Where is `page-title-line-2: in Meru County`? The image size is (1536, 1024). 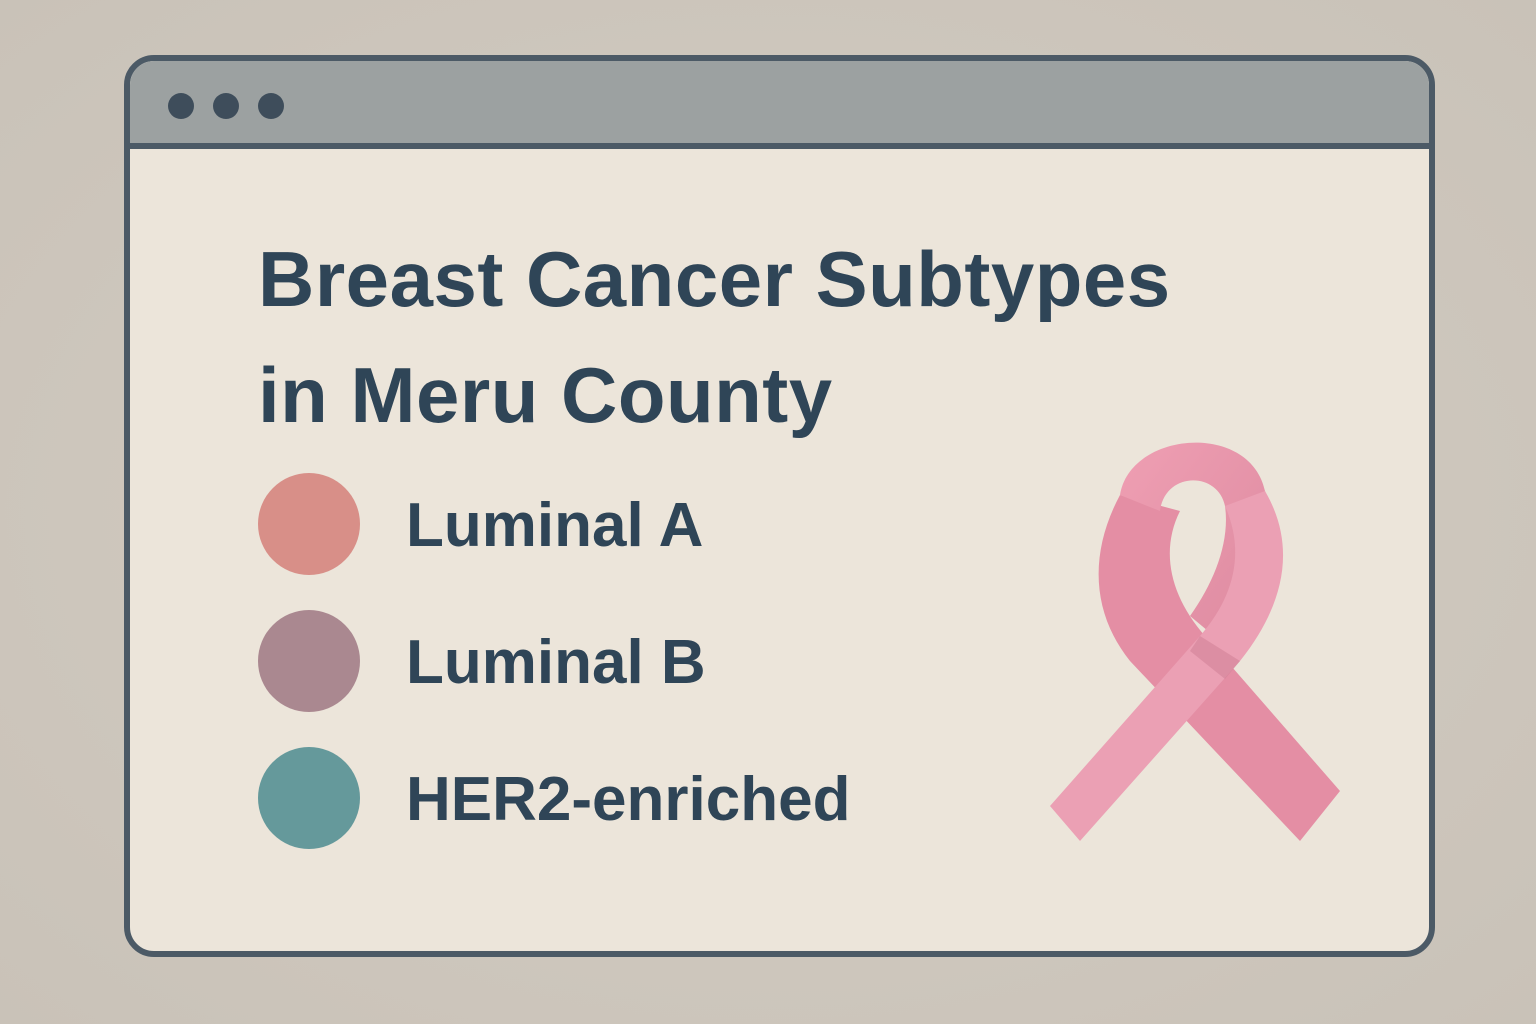
page-title-line-2: in Meru County is located at coordinates (545, 395).